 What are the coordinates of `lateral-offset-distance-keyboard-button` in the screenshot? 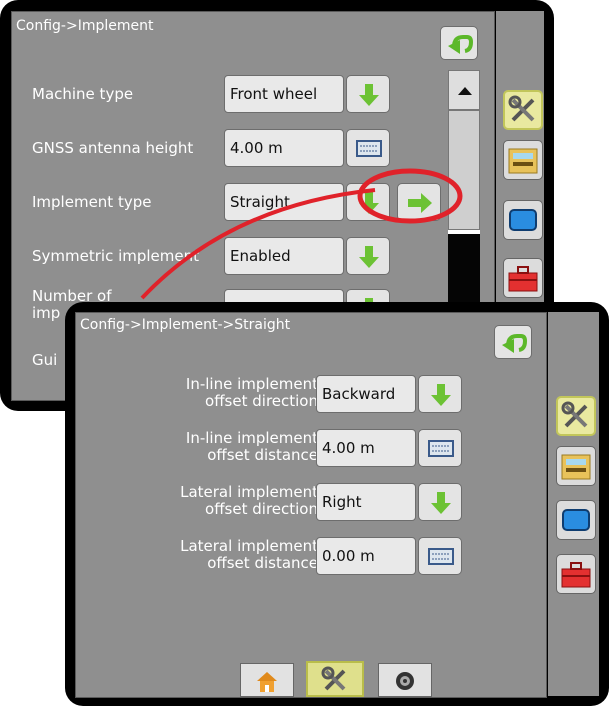 It's located at (440, 556).